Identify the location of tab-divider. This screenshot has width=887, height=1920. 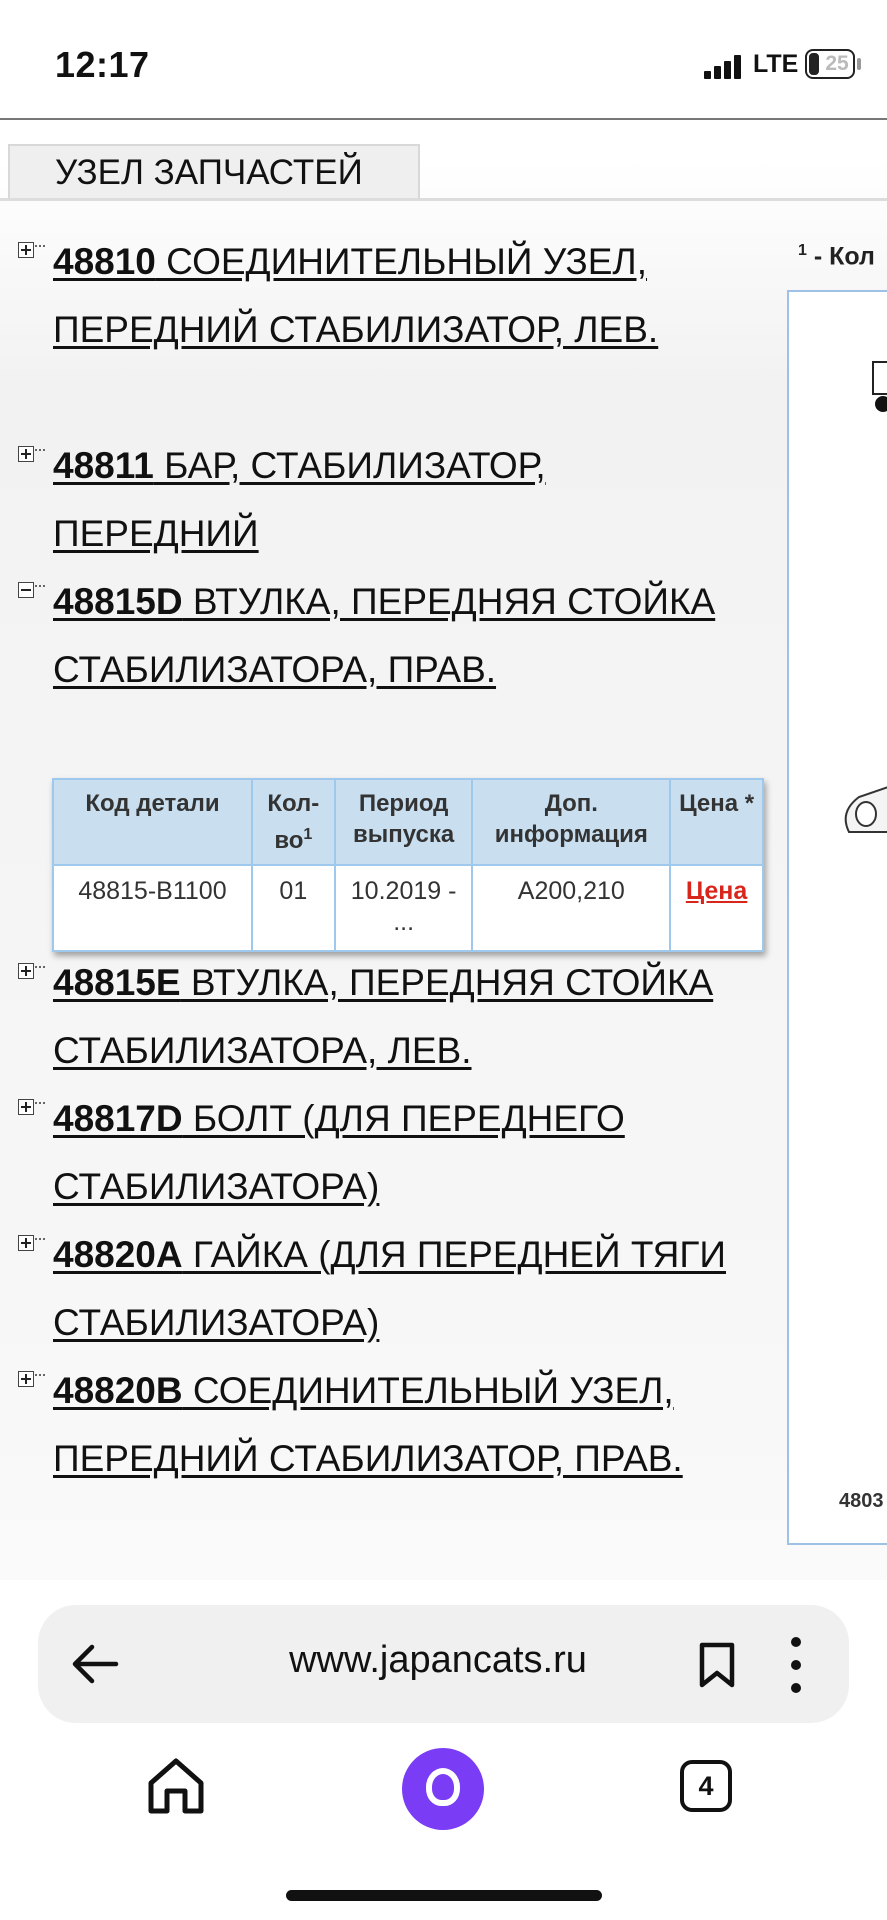
(443, 199).